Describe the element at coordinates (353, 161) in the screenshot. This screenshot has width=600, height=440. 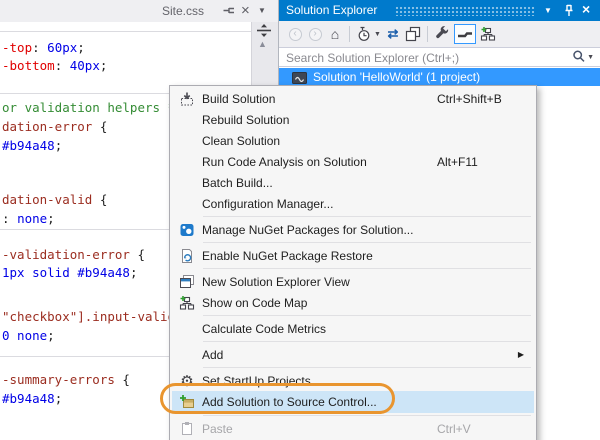
I see `menu-item-run-code-analysis: Run Code Analysis on Solution Alt+F11` at that location.